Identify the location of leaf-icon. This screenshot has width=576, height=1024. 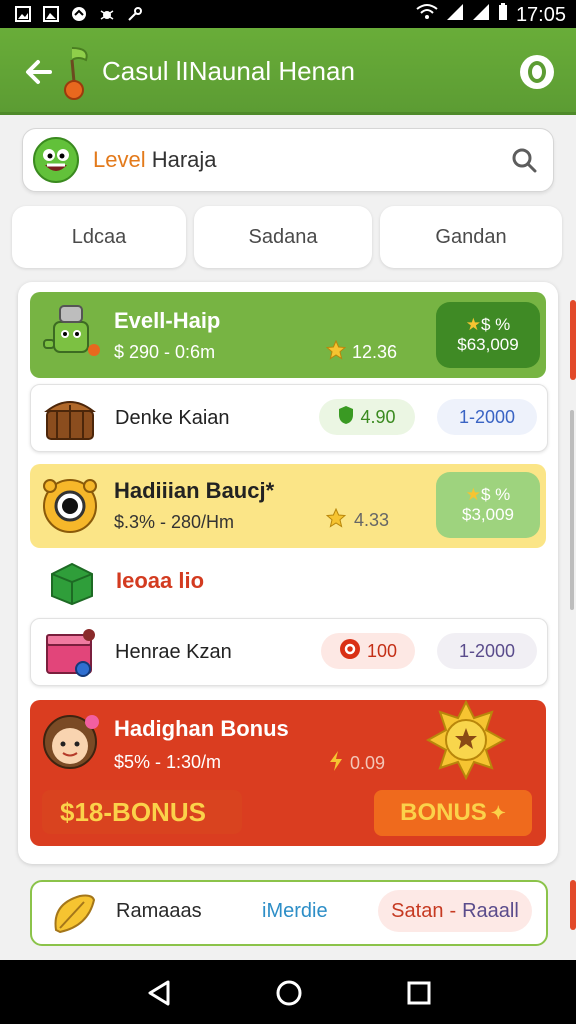
(73, 913).